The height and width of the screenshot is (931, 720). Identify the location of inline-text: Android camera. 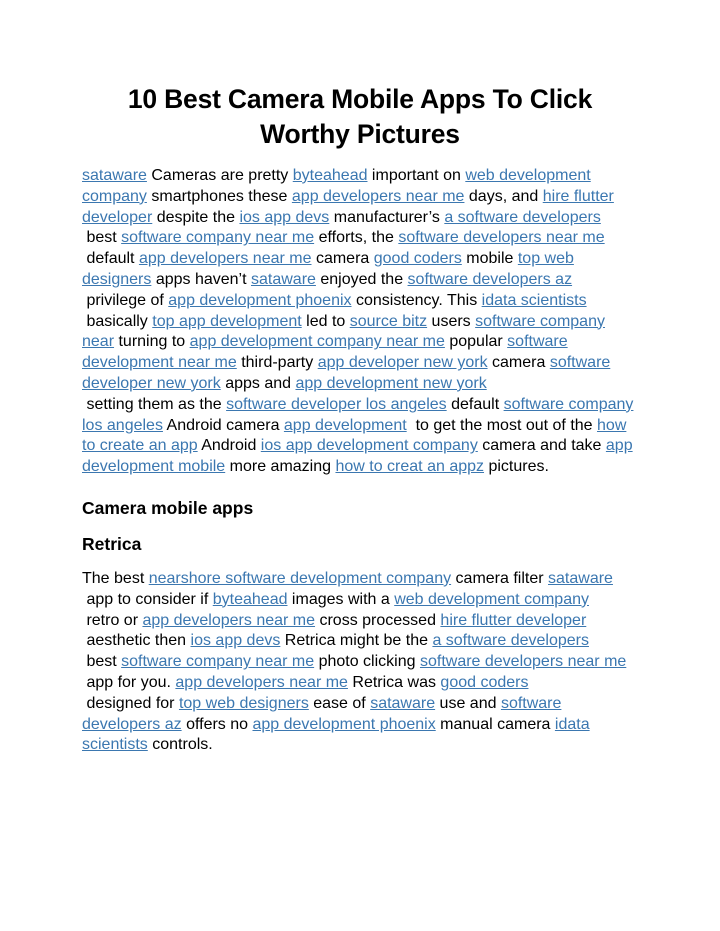
(223, 425).